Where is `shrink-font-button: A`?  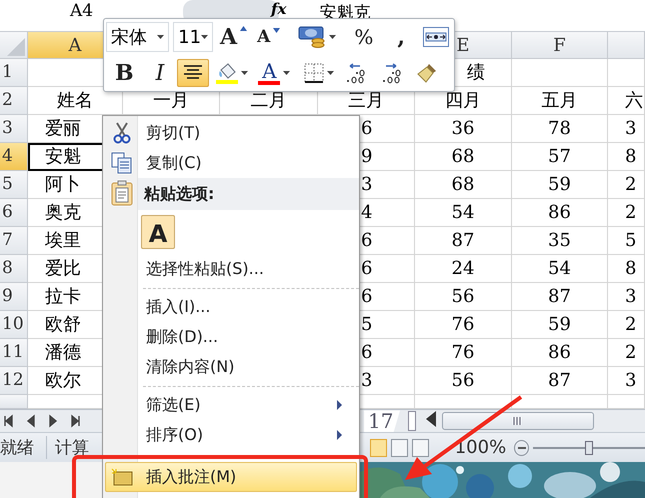 shrink-font-button: A is located at coordinates (269, 37).